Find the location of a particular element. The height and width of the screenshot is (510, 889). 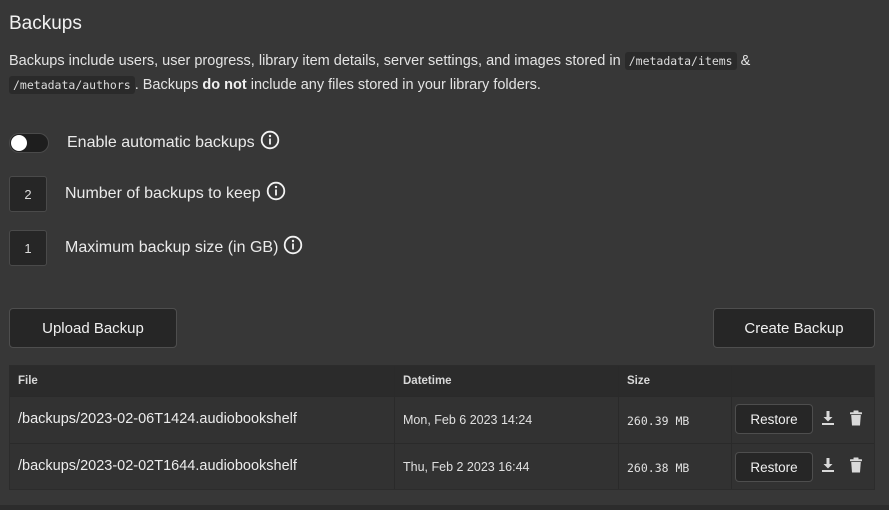

table-header: File Datetime Size is located at coordinates (442, 381).